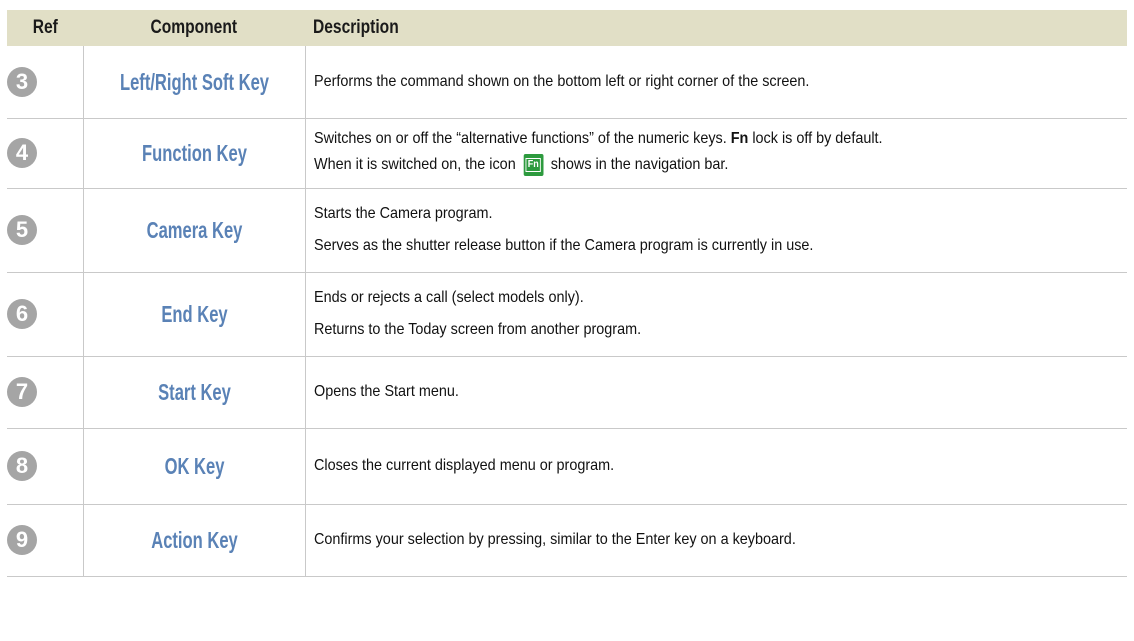 The height and width of the screenshot is (641, 1134). I want to click on component-name: Start Key, so click(194, 392).